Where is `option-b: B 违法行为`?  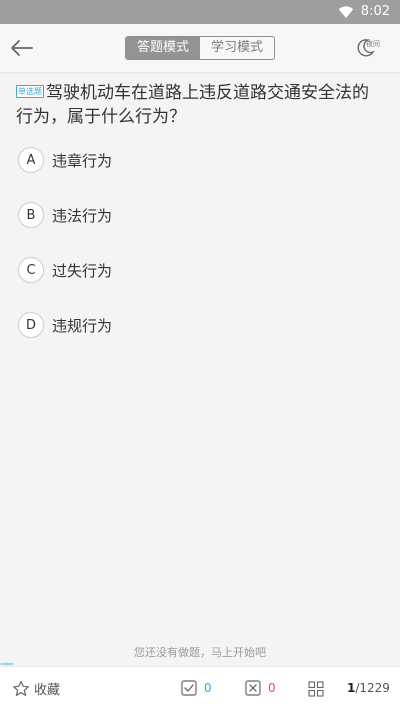 option-b: B 违法行为 is located at coordinates (65, 215).